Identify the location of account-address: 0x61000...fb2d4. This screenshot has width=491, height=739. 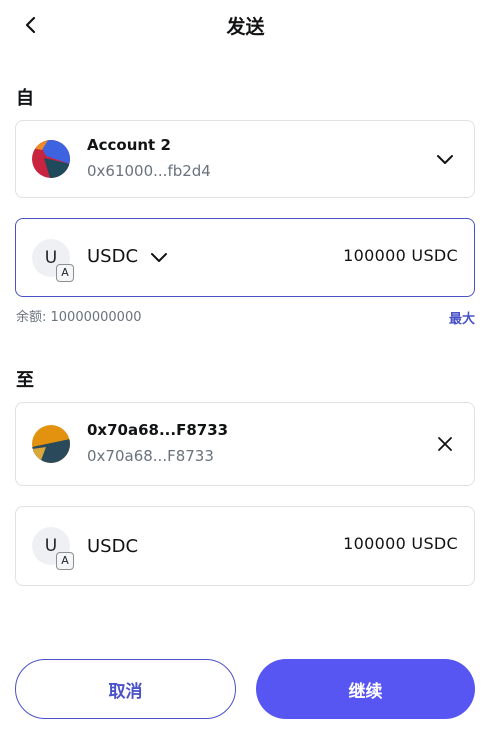
(149, 171).